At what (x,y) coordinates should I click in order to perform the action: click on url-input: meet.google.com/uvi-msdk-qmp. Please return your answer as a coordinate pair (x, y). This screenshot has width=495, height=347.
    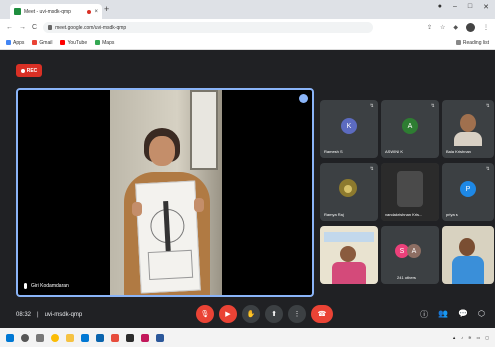
    Looking at the image, I should click on (208, 27).